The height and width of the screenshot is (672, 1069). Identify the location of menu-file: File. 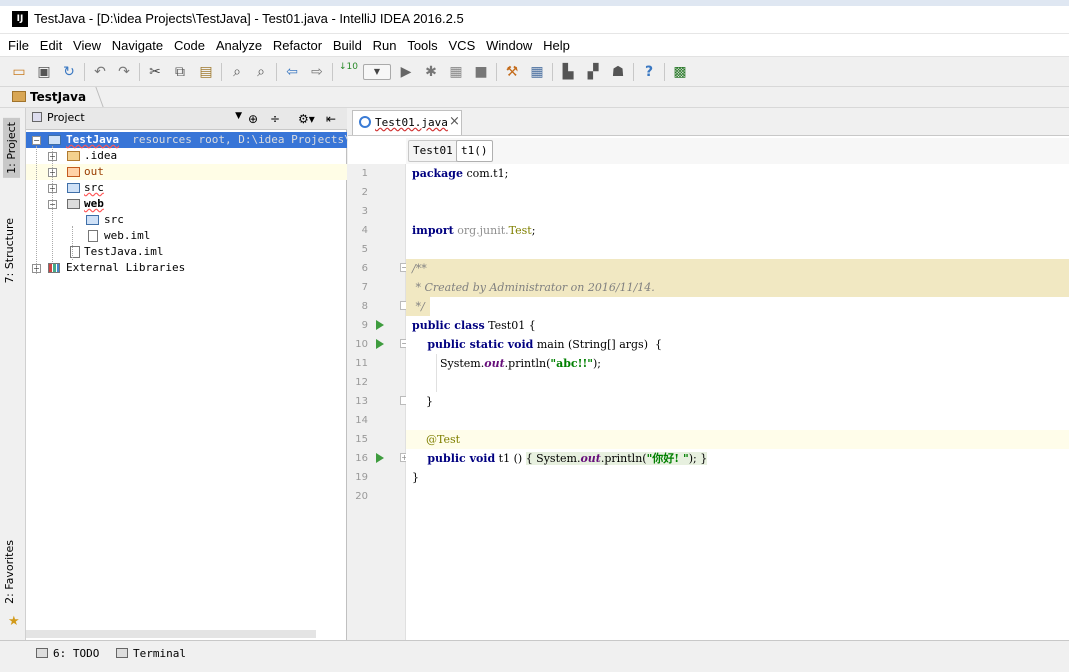
(16, 43).